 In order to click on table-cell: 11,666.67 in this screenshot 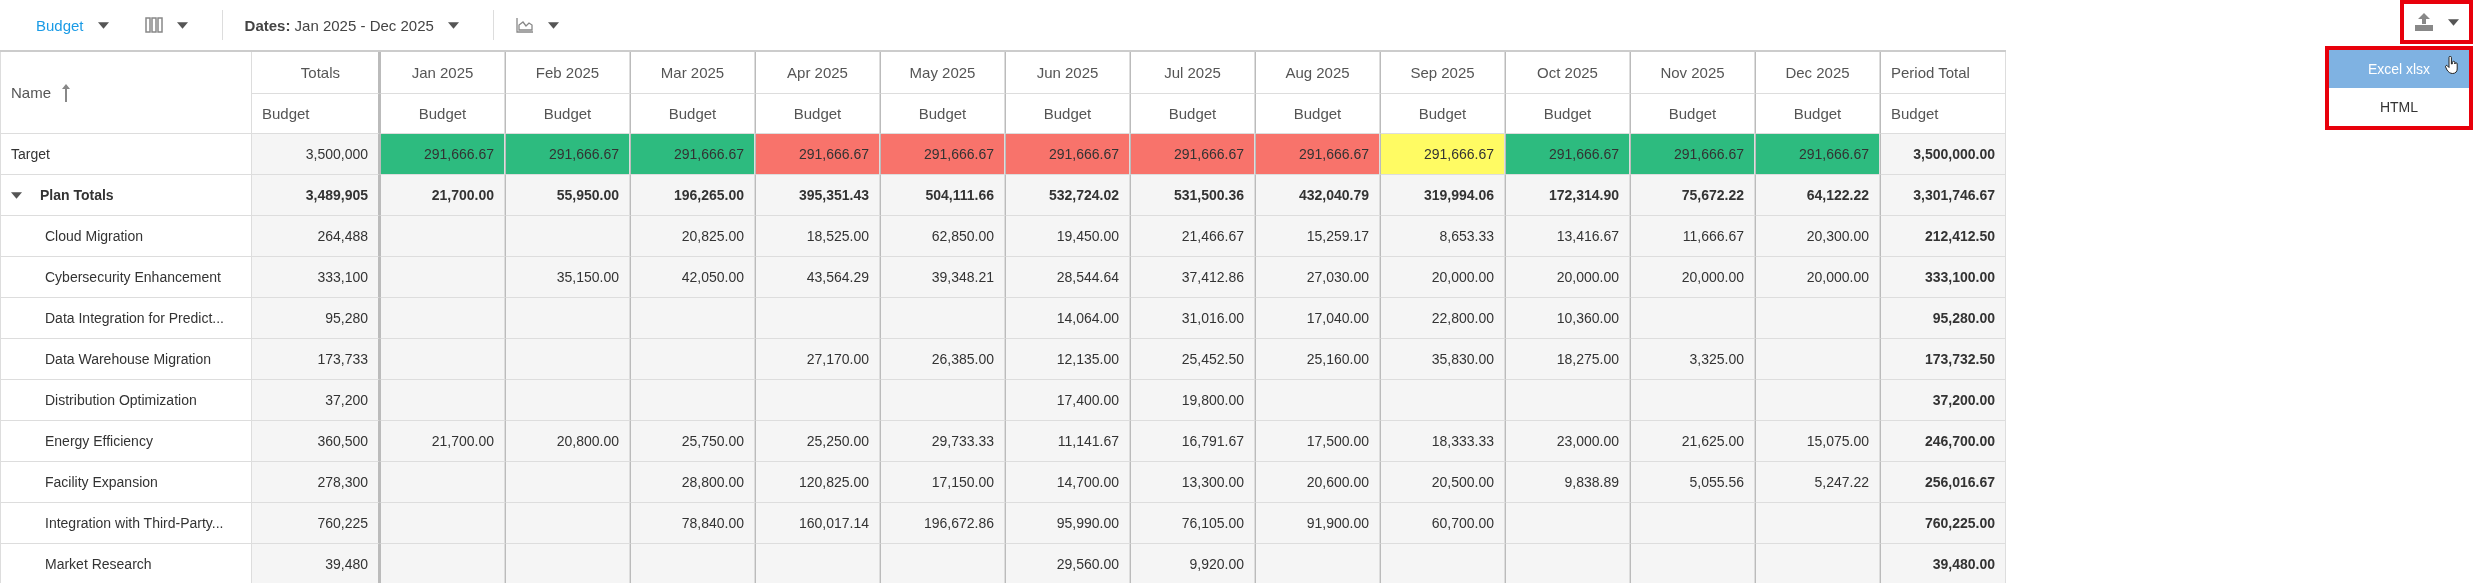, I will do `click(1692, 236)`.